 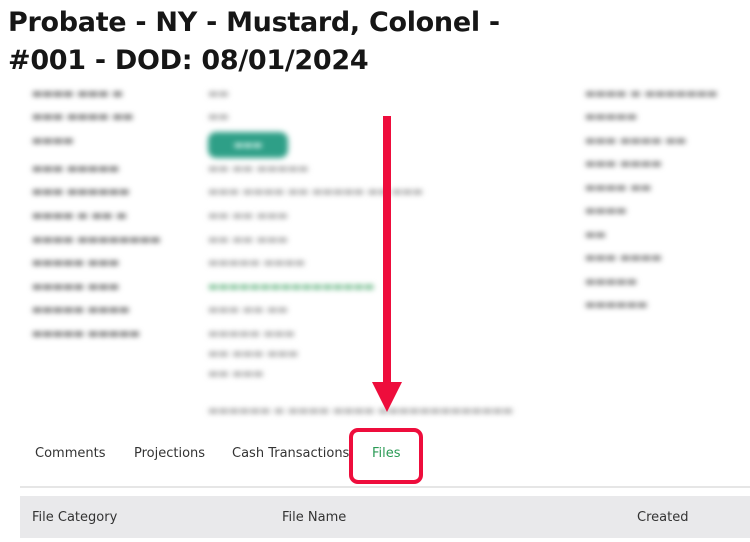 What do you see at coordinates (618, 187) in the screenshot?
I see `blurred-label: ▬▬▬▬ ▬▬` at bounding box center [618, 187].